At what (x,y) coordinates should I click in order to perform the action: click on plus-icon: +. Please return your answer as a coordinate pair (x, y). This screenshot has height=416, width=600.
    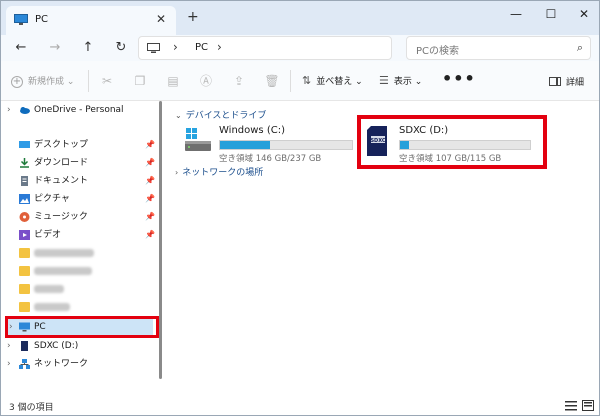
    Looking at the image, I should click on (17, 82).